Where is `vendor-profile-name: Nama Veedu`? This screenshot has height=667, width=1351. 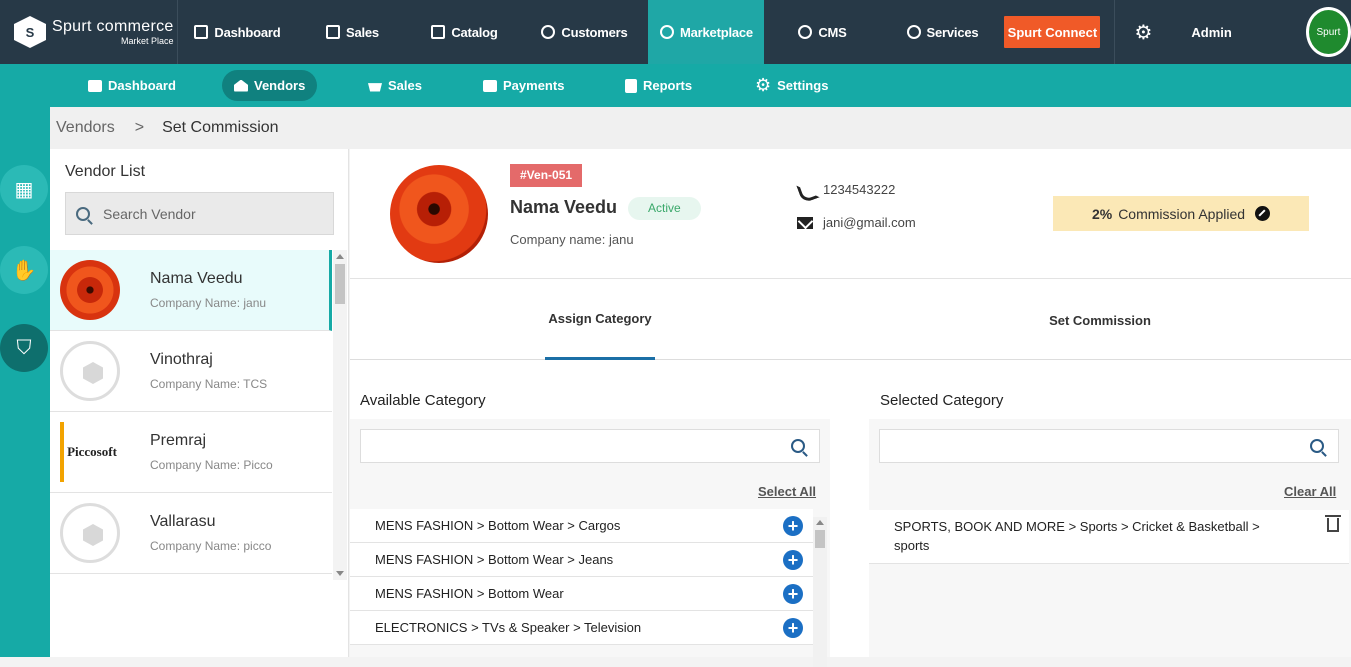 vendor-profile-name: Nama Veedu is located at coordinates (564, 207).